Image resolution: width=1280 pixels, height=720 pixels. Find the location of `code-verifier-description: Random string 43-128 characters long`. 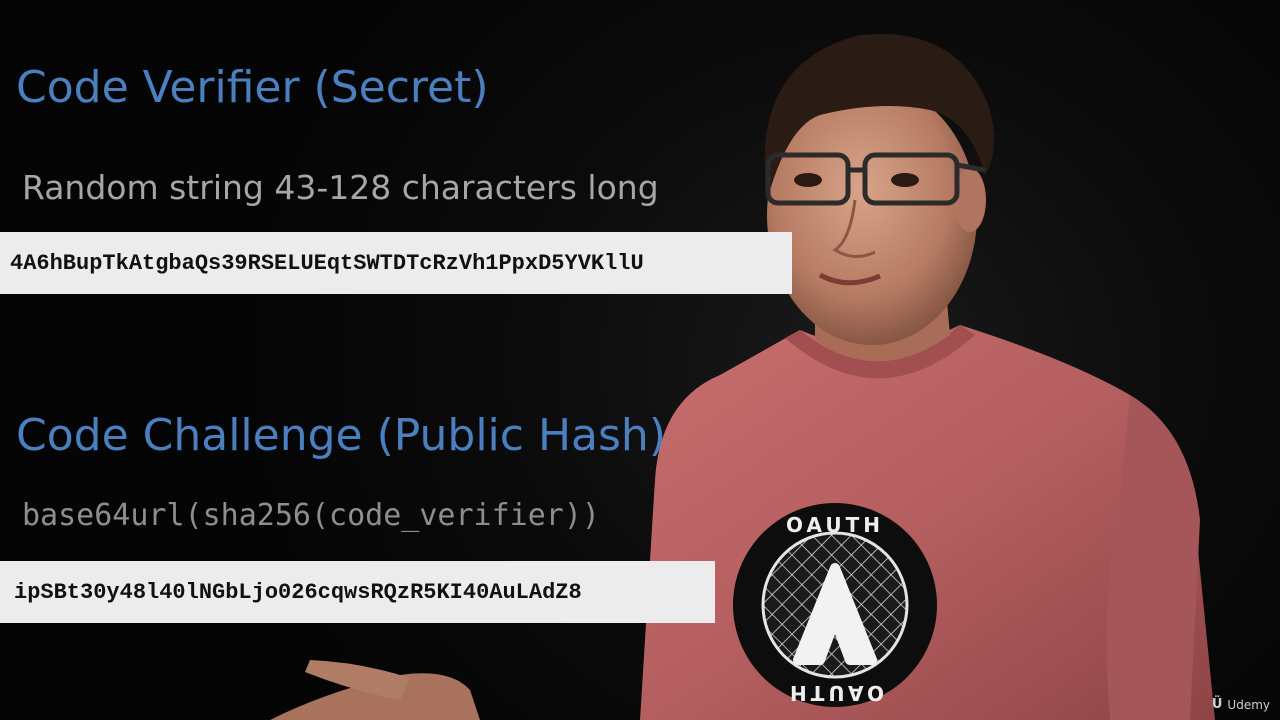

code-verifier-description: Random string 43-128 characters long is located at coordinates (340, 187).